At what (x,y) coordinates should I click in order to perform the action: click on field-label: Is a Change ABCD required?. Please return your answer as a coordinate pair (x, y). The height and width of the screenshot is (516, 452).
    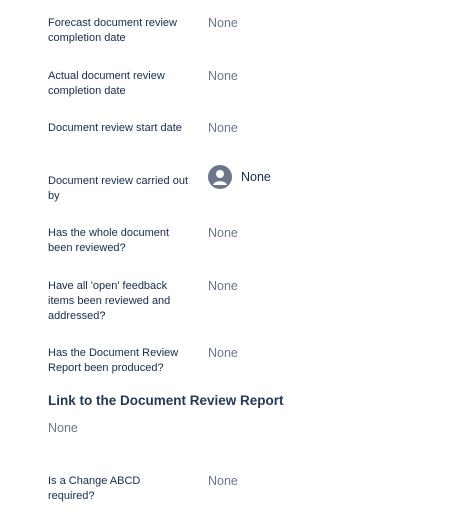
    Looking at the image, I should click on (94, 488).